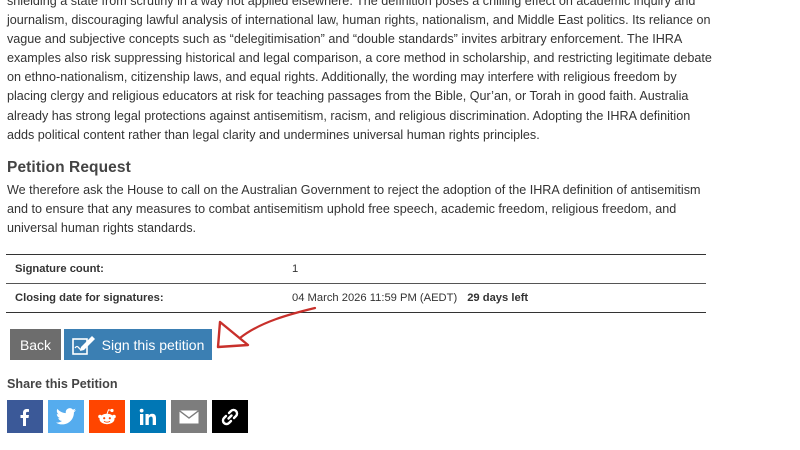  What do you see at coordinates (498, 298) in the screenshot?
I see `days-left: 29 days left` at bounding box center [498, 298].